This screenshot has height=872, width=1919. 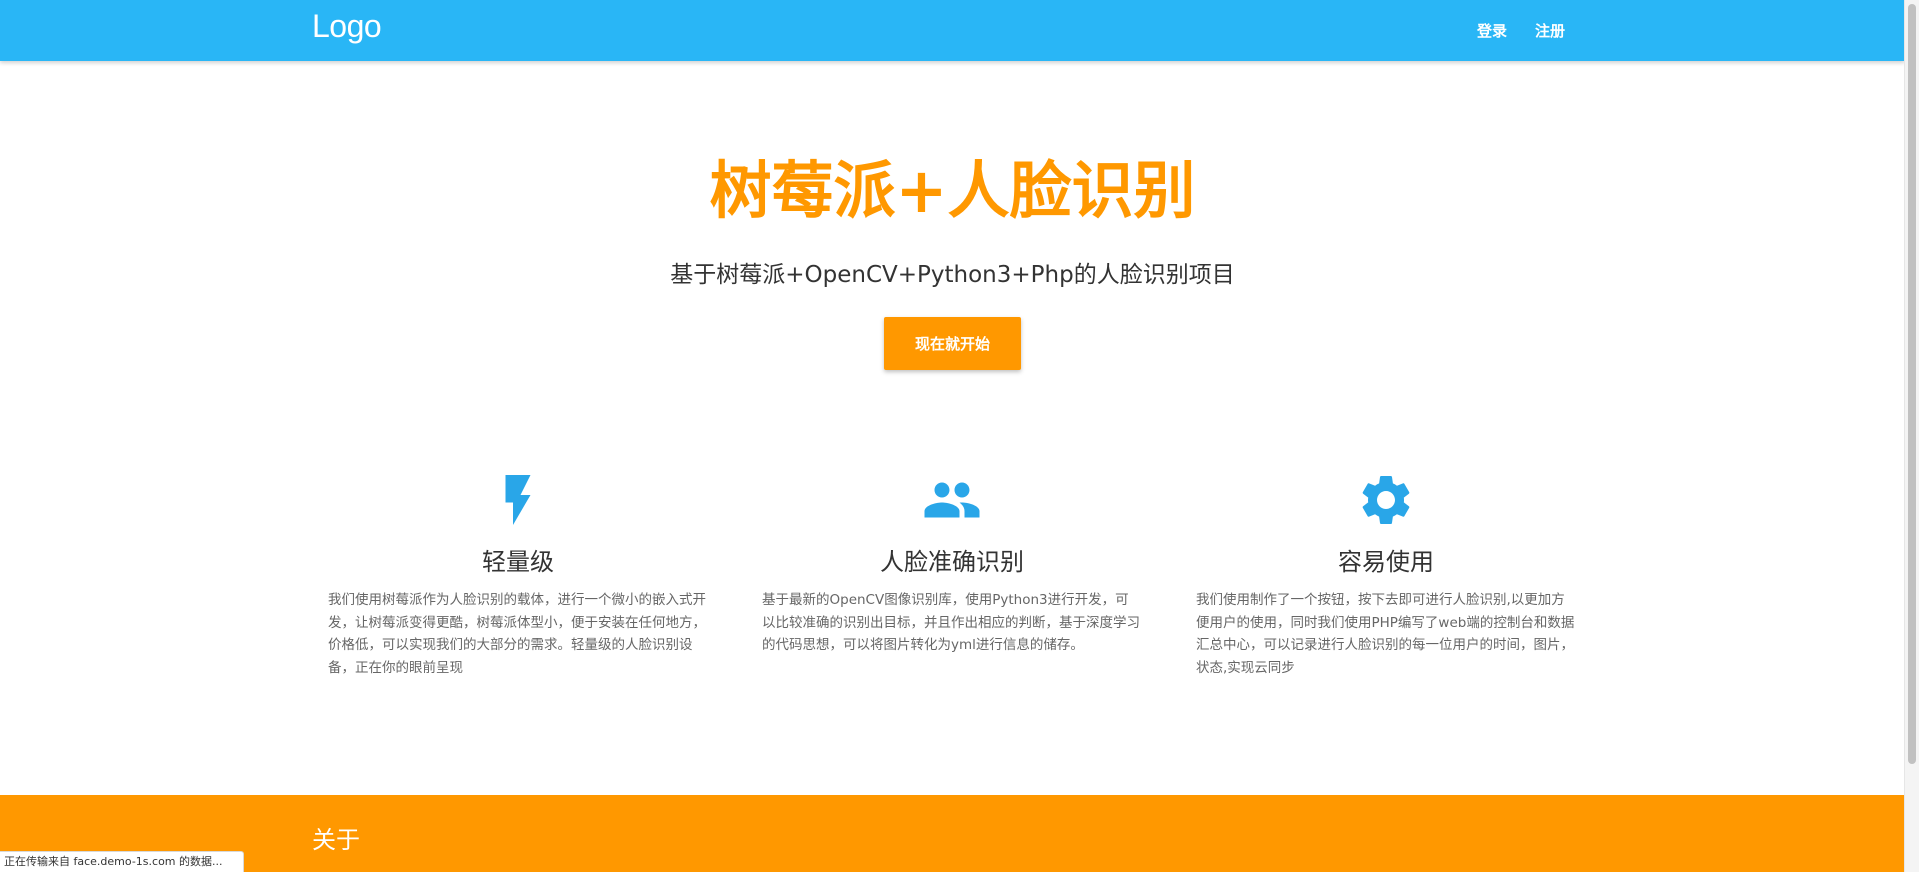 I want to click on top-navbar: Logo 登录 注册, so click(x=952, y=30).